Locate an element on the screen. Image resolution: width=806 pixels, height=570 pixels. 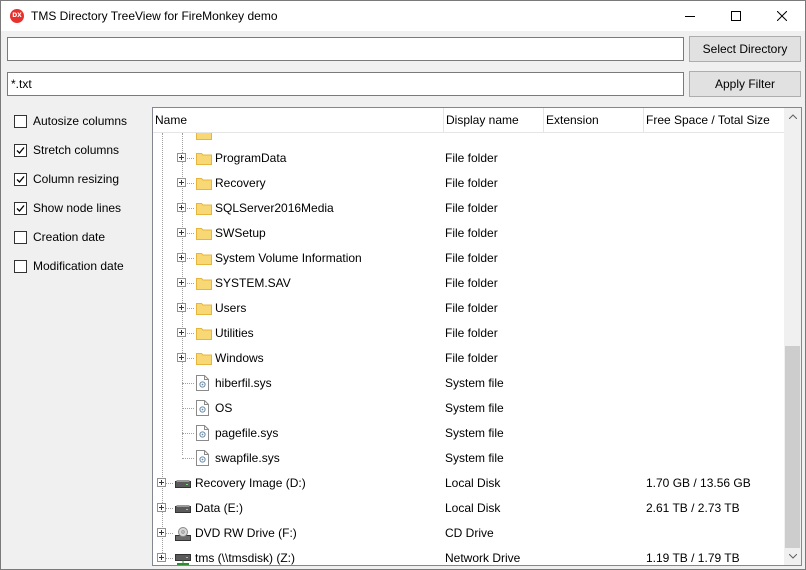
vertical-scrollbar is located at coordinates (792, 336).